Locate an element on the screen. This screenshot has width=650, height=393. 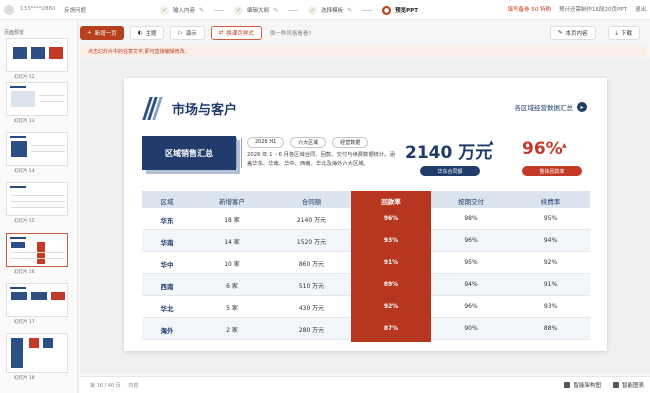
cell-on-time-delivery: 95% is located at coordinates (471, 262).